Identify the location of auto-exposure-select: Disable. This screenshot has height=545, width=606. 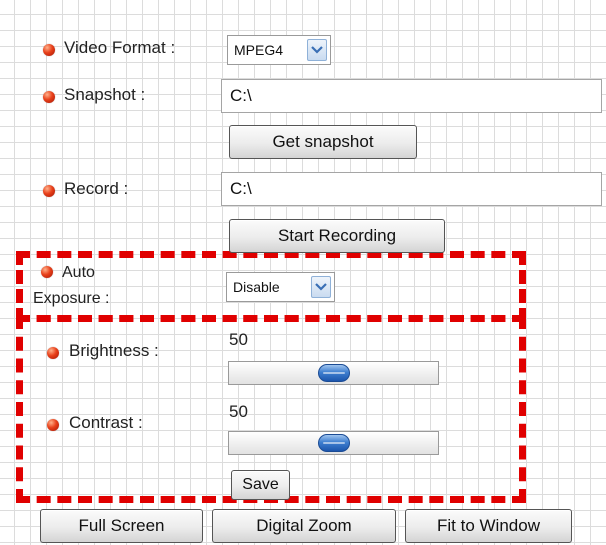
(280, 287).